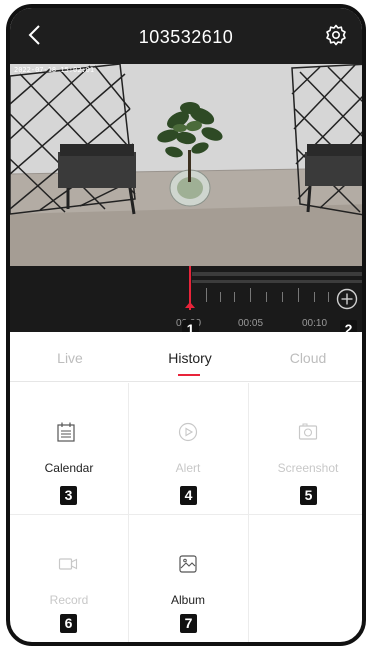 This screenshot has height=650, width=372. I want to click on app-header: 103532610, so click(186, 36).